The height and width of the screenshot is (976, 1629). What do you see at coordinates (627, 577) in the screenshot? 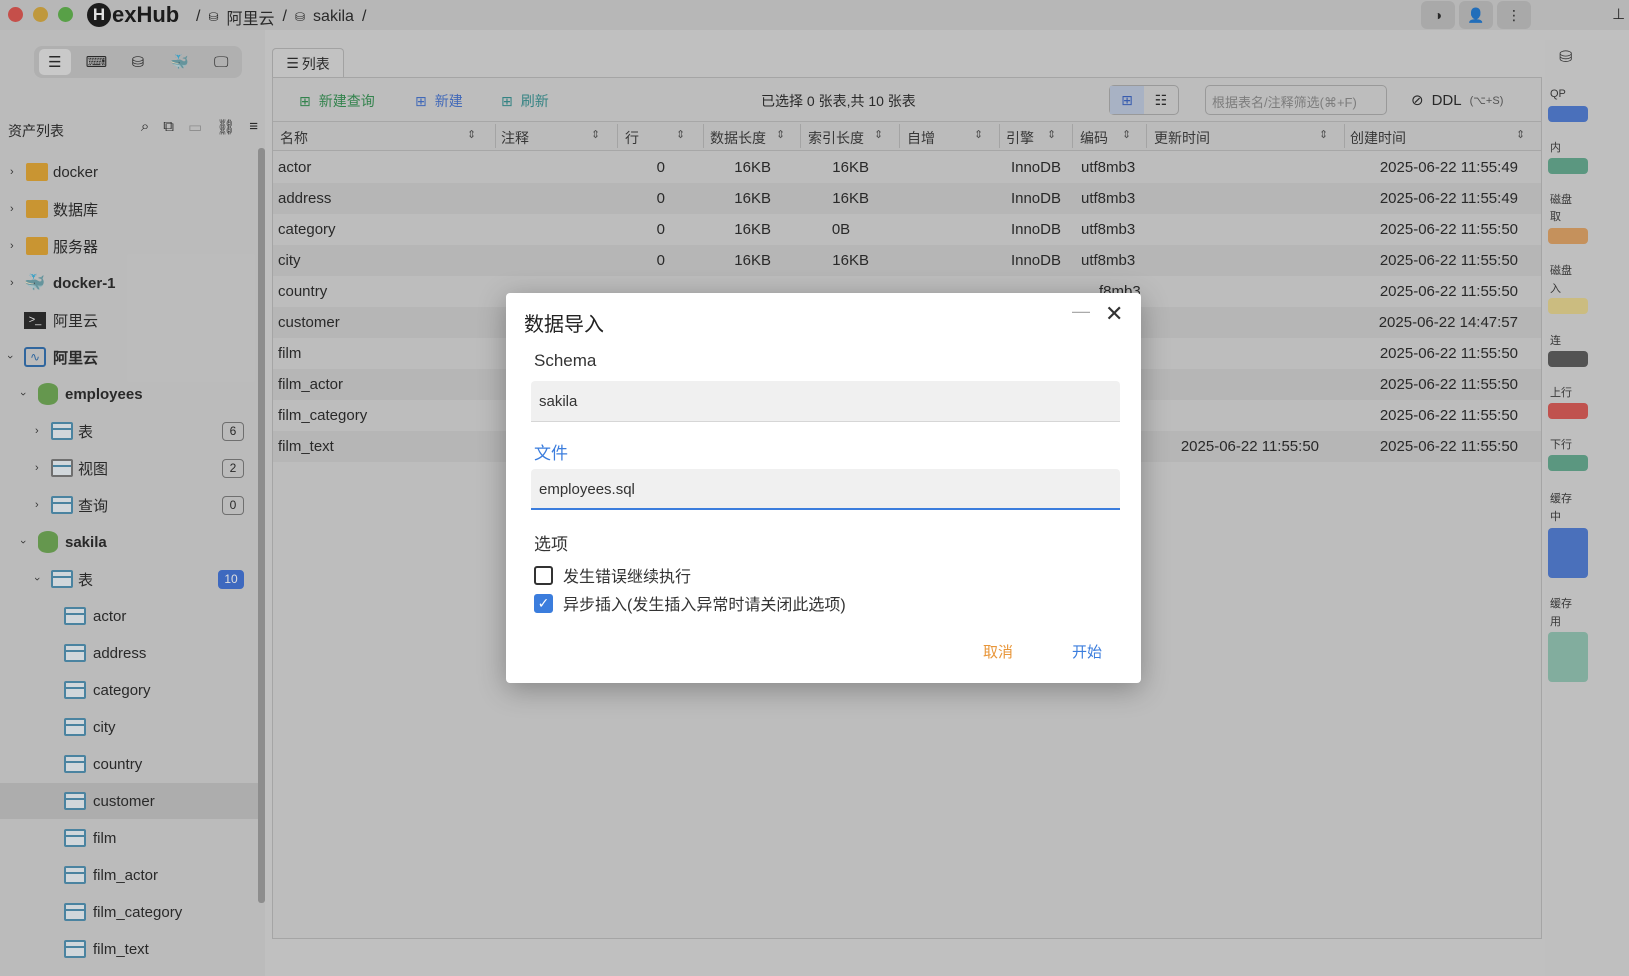
I see `option-label: 发生错误继续执行` at bounding box center [627, 577].